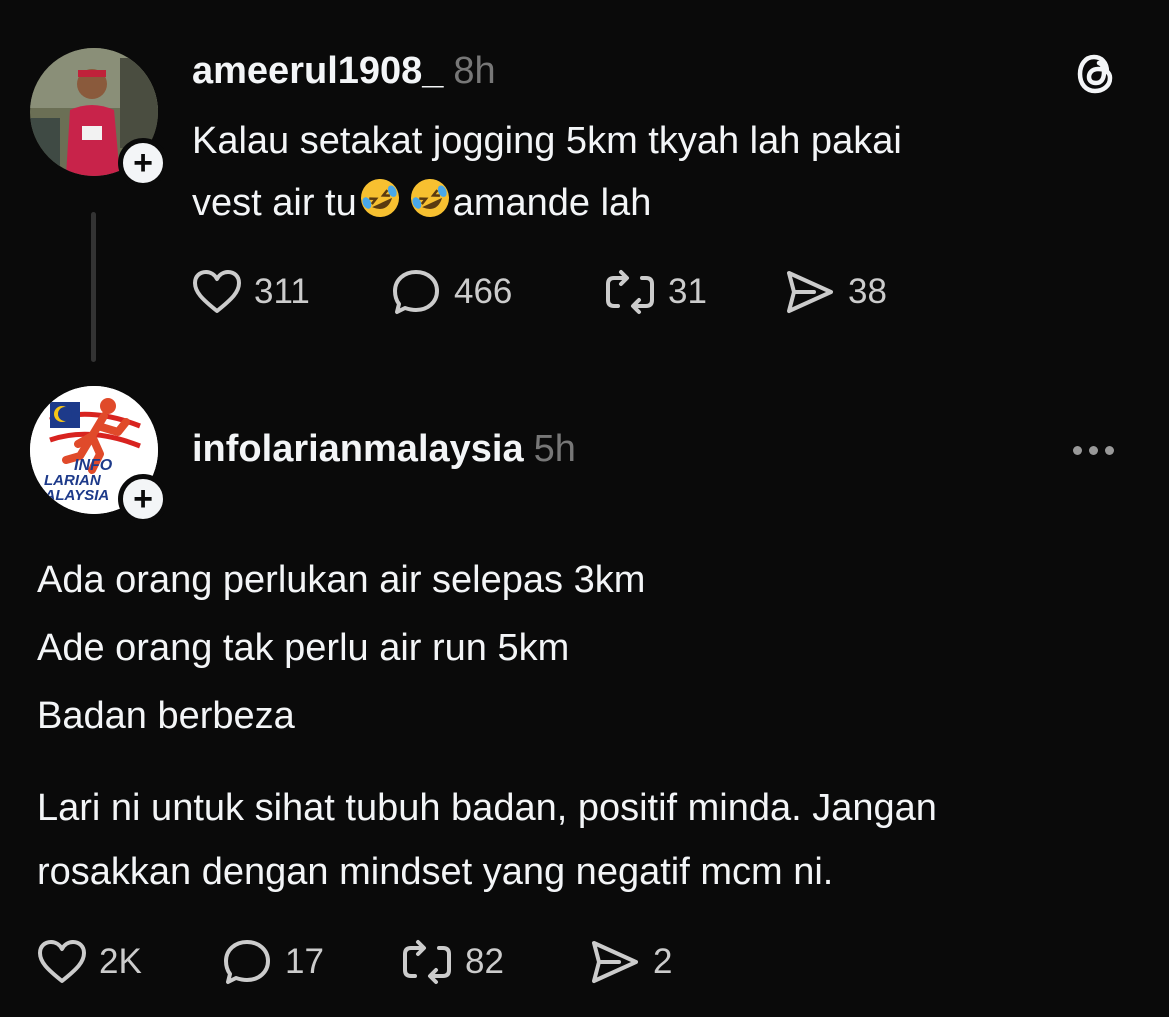  Describe the element at coordinates (358, 449) in the screenshot. I see `username-text: infolarianmalaysia` at that location.